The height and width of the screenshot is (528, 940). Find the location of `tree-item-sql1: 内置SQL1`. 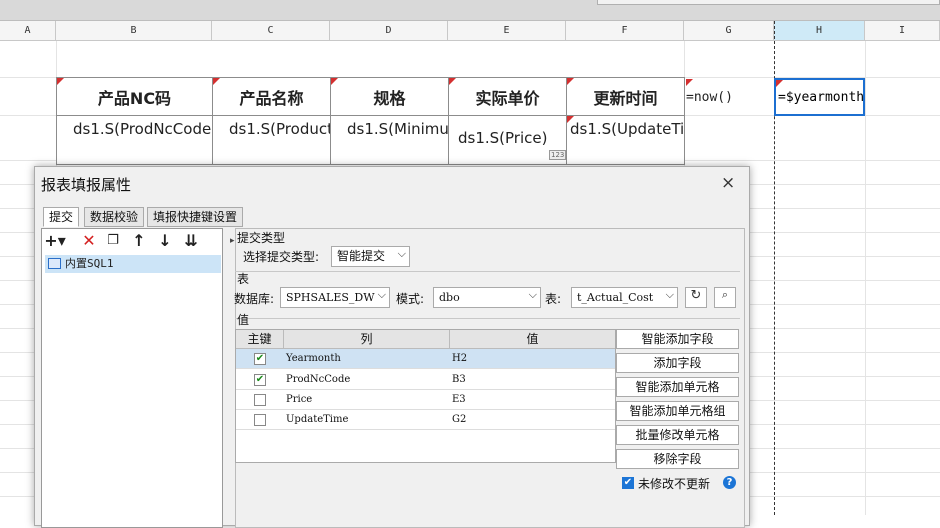

tree-item-sql1: 内置SQL1 is located at coordinates (133, 264).